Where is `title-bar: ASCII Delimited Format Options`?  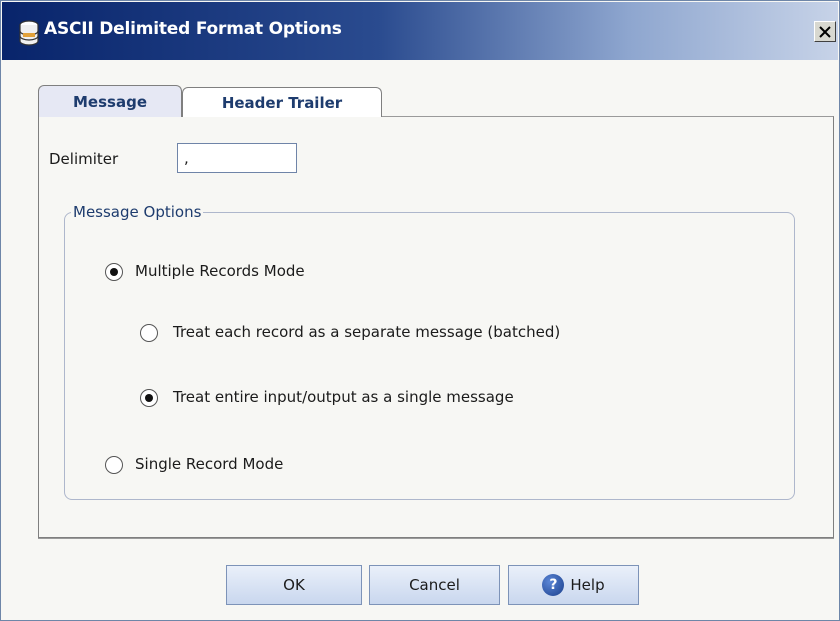
title-bar: ASCII Delimited Format Options is located at coordinates (420, 31).